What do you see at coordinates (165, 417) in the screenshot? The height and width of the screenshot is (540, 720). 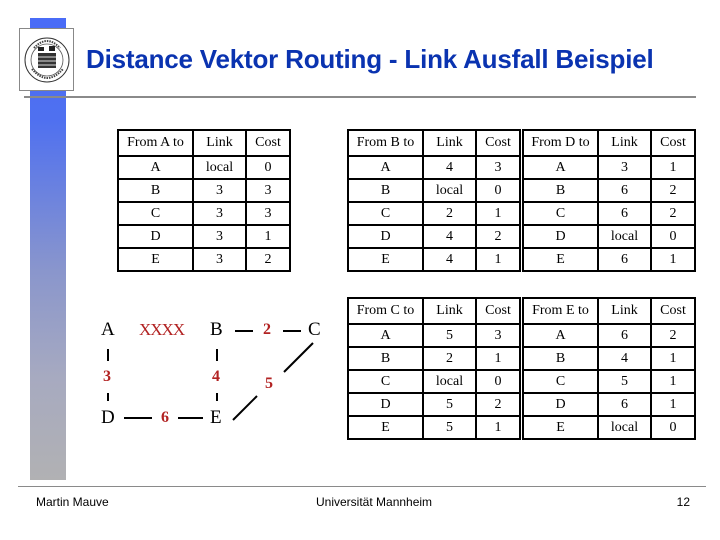 I see `link-label-d-e: 6` at bounding box center [165, 417].